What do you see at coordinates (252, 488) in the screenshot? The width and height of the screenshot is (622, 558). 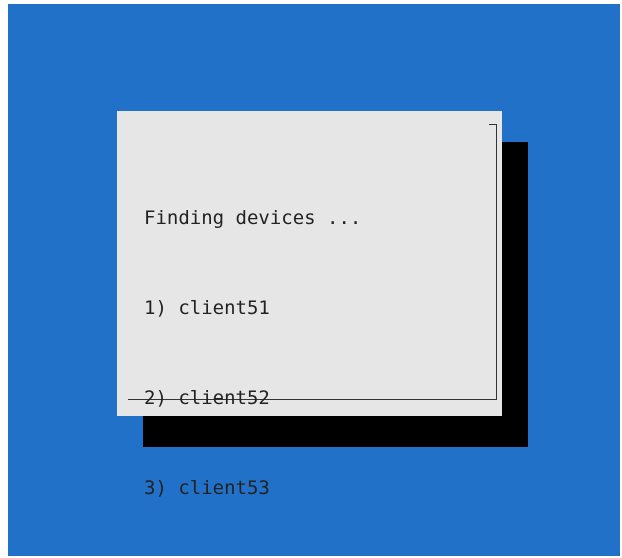 I see `device-list-item: 3) client53` at bounding box center [252, 488].